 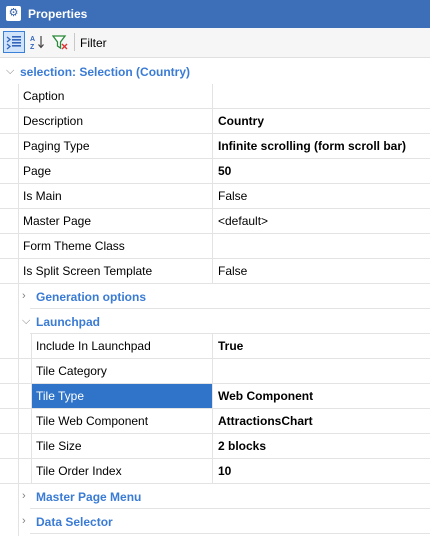 What do you see at coordinates (93, 346) in the screenshot?
I see `property-name: Include In Launchpad` at bounding box center [93, 346].